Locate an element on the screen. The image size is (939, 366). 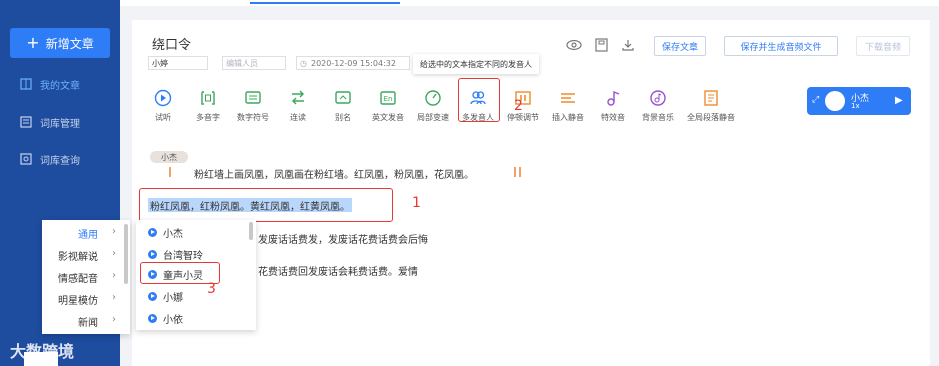
new-article-button: + 新增文章 is located at coordinates (60, 43).